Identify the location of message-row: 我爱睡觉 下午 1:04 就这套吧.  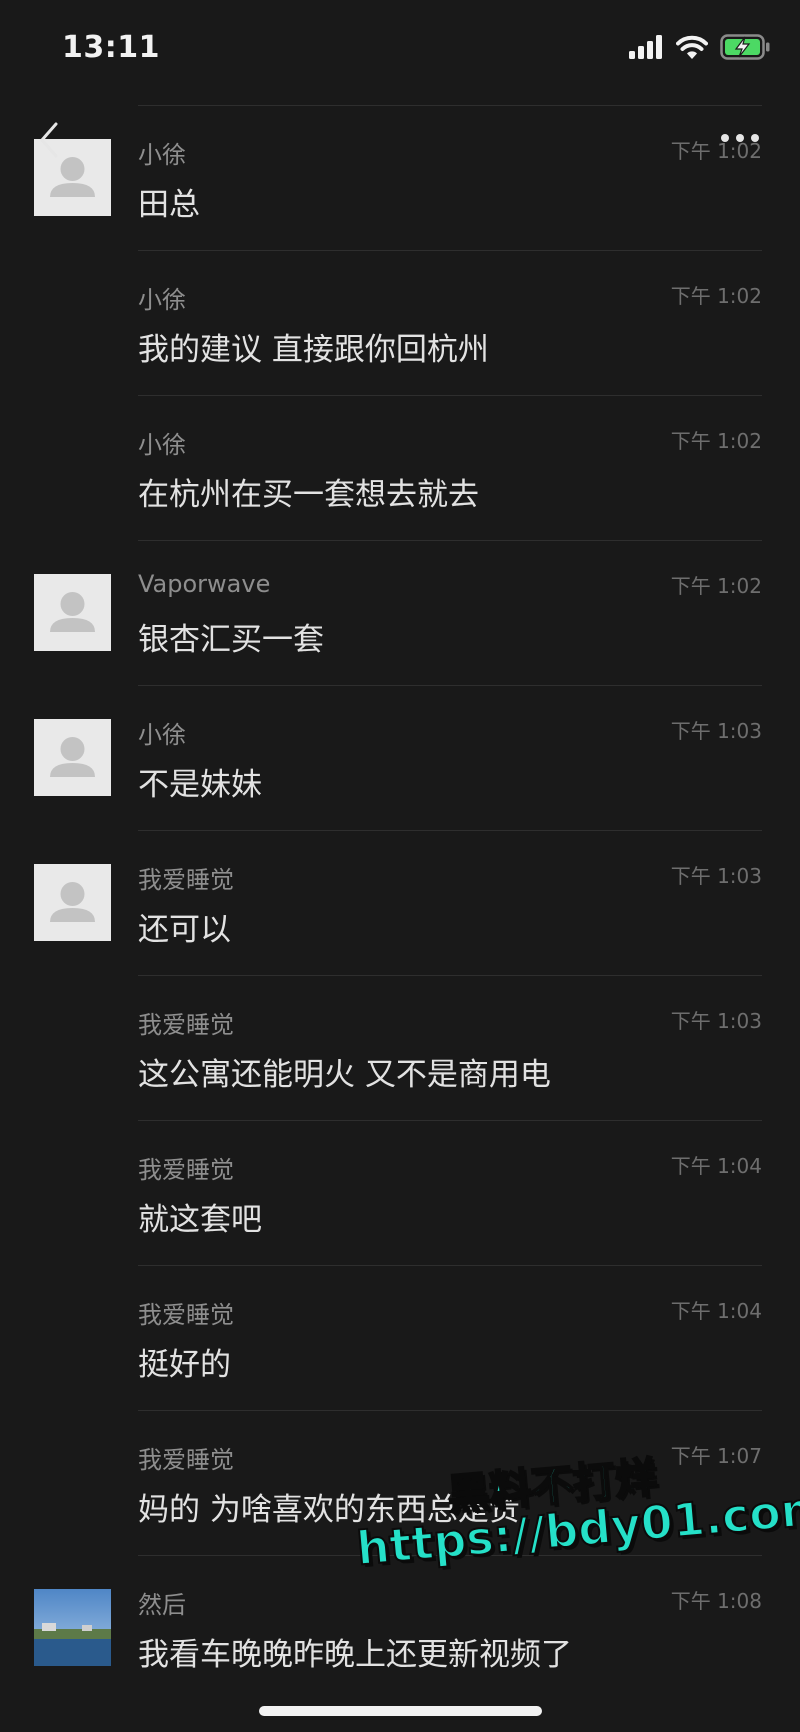
(400, 1192).